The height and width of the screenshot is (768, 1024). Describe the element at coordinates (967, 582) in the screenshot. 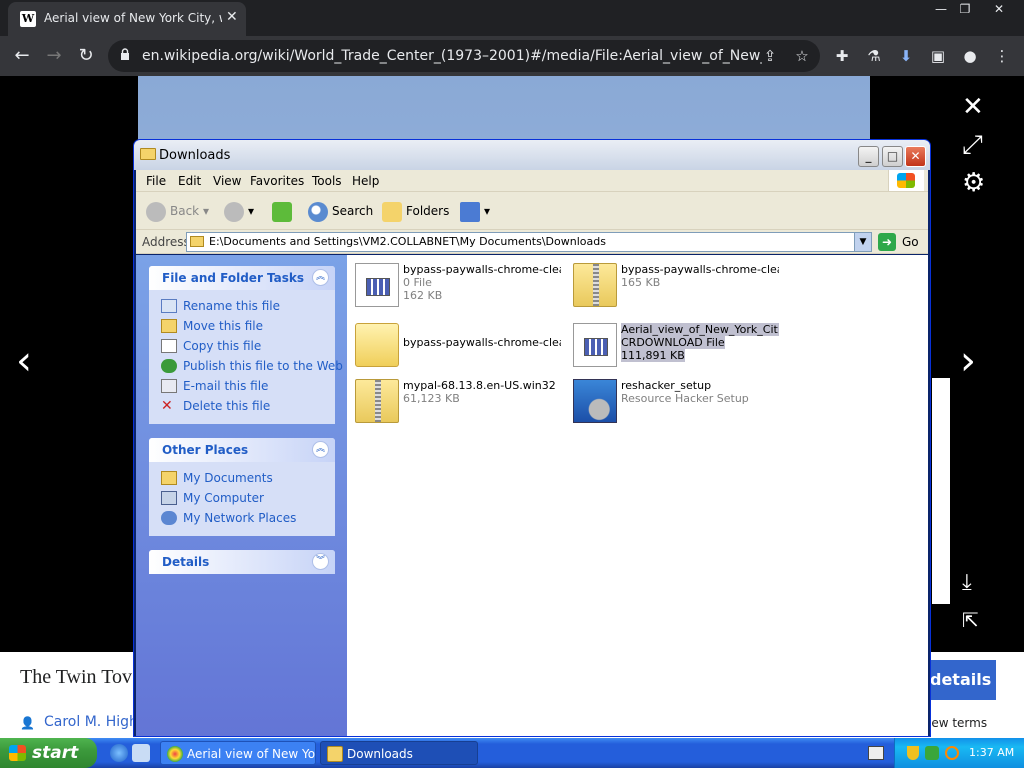

I see `download-image-icon: ⤓` at that location.